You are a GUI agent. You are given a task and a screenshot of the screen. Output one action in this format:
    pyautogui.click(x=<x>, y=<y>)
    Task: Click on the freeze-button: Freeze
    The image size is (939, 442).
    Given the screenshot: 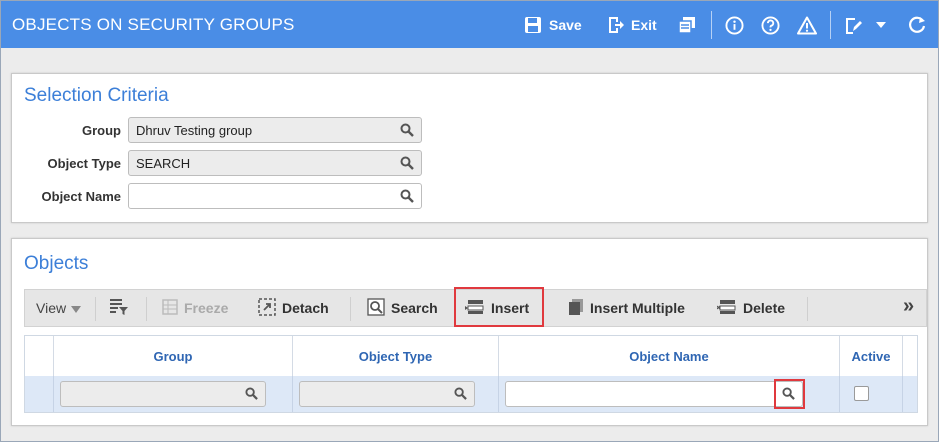 What is the action you would take?
    pyautogui.click(x=195, y=308)
    